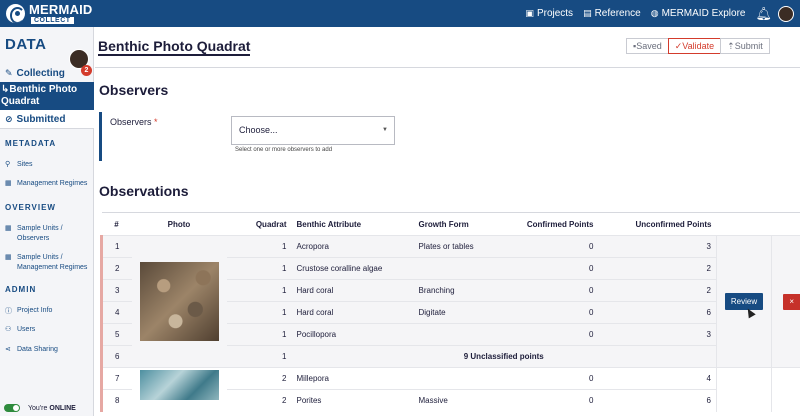 Image resolution: width=800 pixels, height=416 pixels. Describe the element at coordinates (8, 183) in the screenshot. I see `regimes-icon: ▦` at that location.